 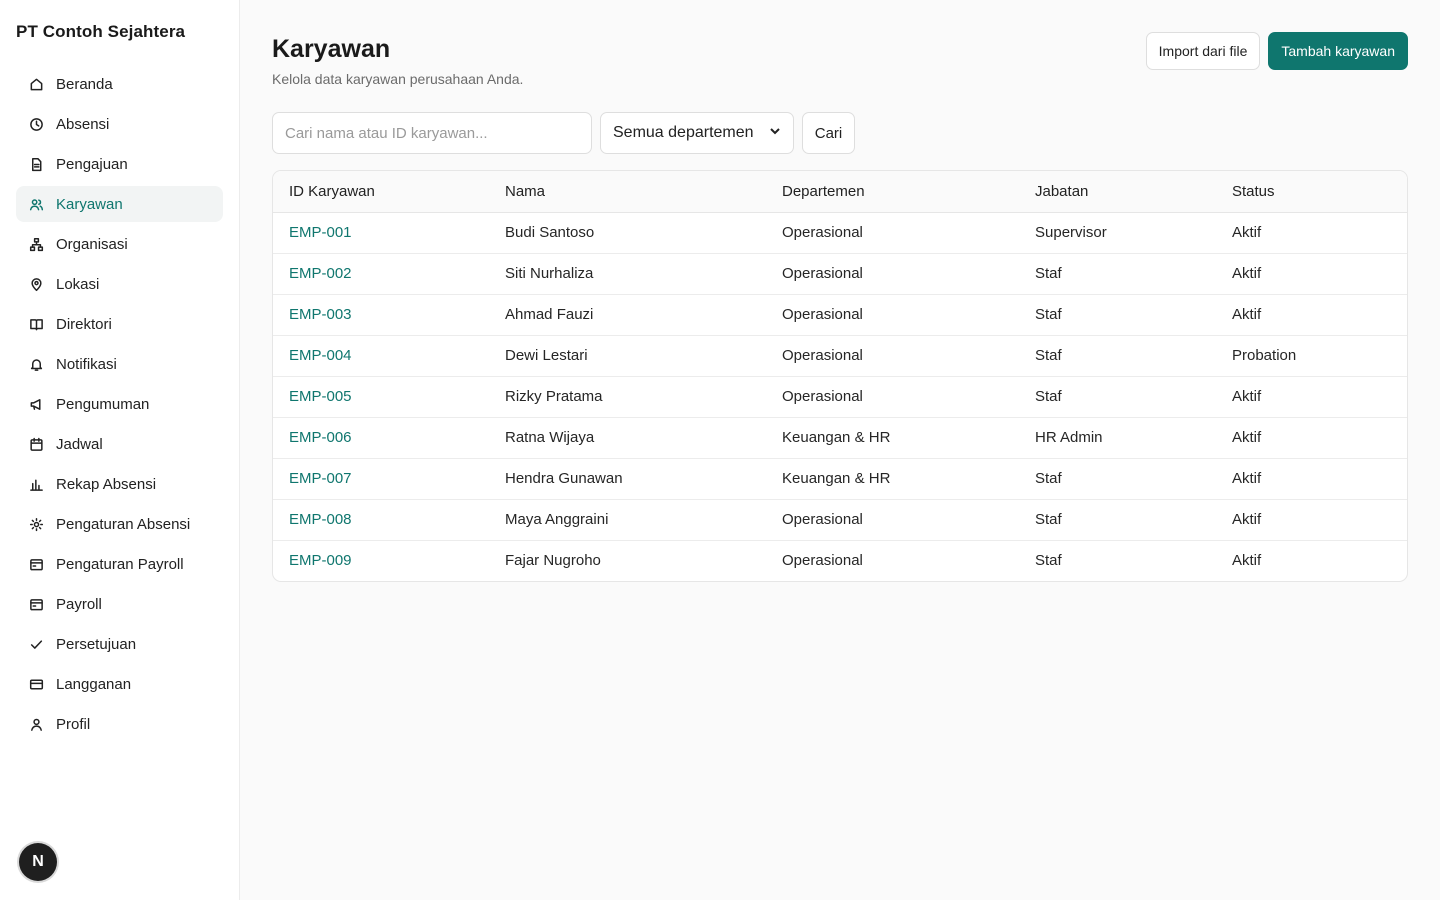 I want to click on sidebar-item-notifikasi: Notifikasi, so click(x=119, y=364).